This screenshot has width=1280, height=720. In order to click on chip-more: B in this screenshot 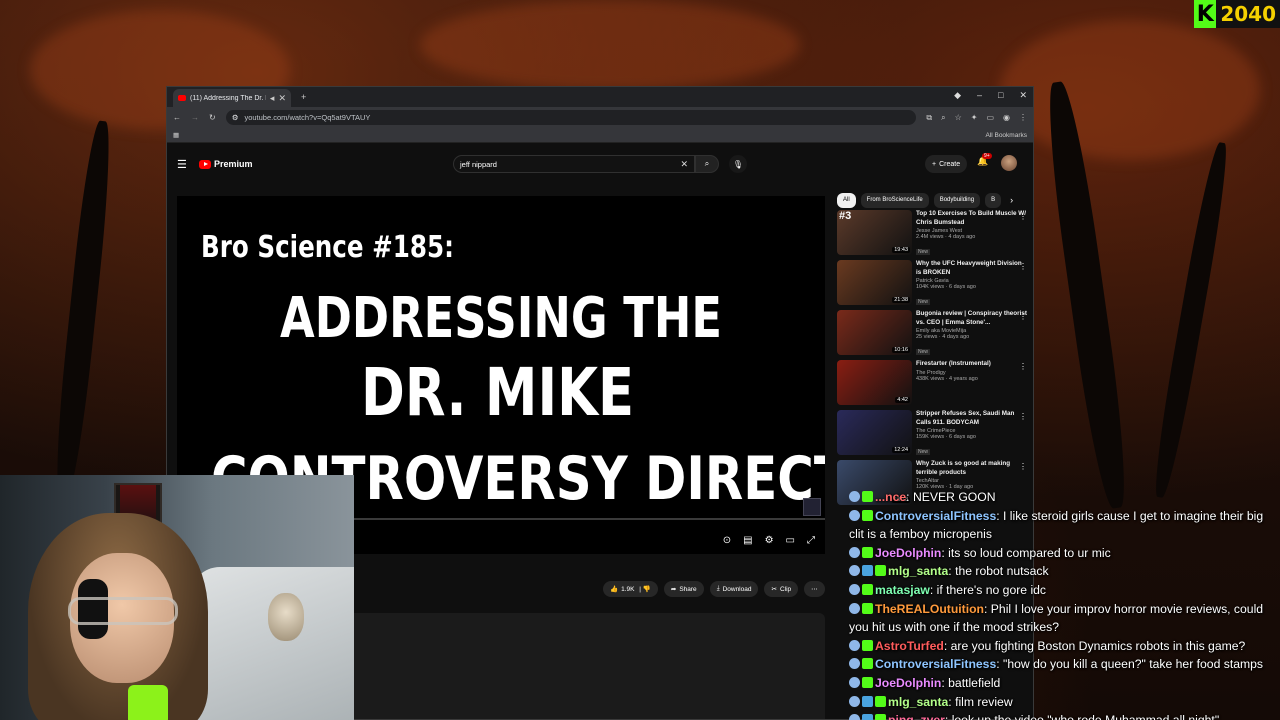, I will do `click(993, 200)`.